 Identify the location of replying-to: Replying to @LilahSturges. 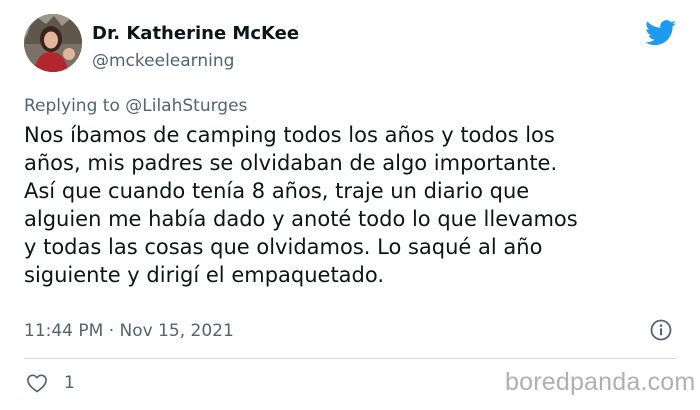
(135, 106).